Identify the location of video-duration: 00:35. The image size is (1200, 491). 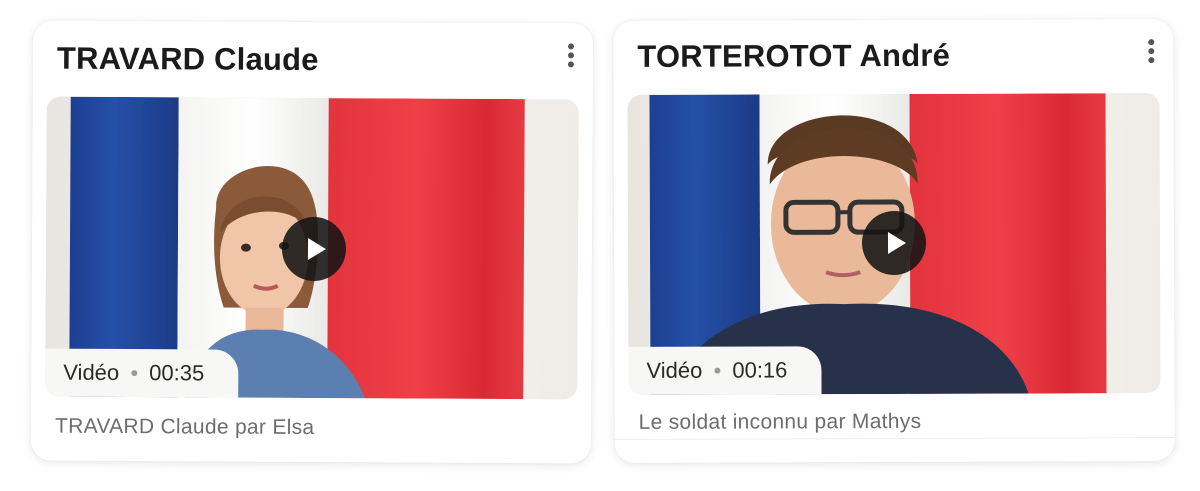
(177, 373).